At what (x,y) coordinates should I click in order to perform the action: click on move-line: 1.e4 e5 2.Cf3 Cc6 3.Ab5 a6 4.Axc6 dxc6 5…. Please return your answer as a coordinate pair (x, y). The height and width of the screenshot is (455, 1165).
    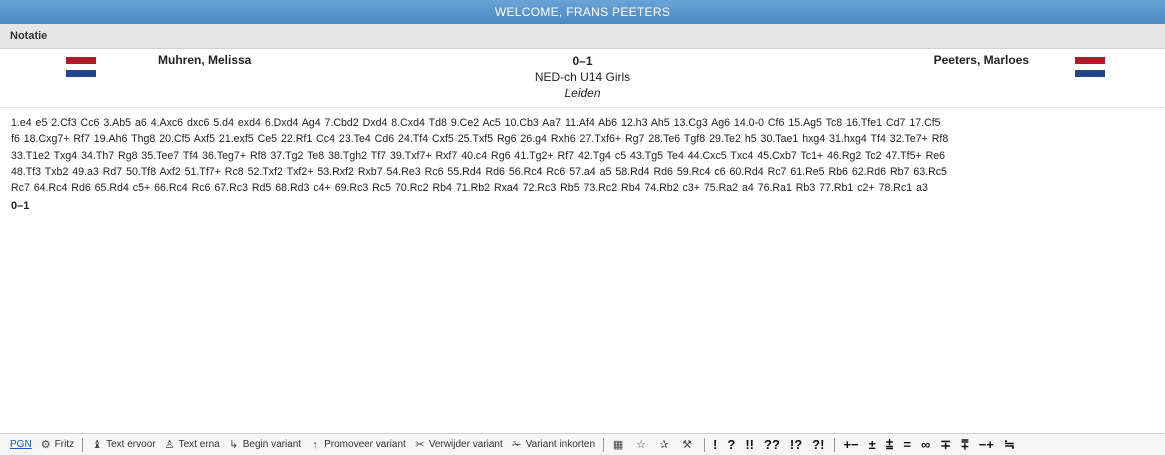
    Looking at the image, I should click on (585, 123).